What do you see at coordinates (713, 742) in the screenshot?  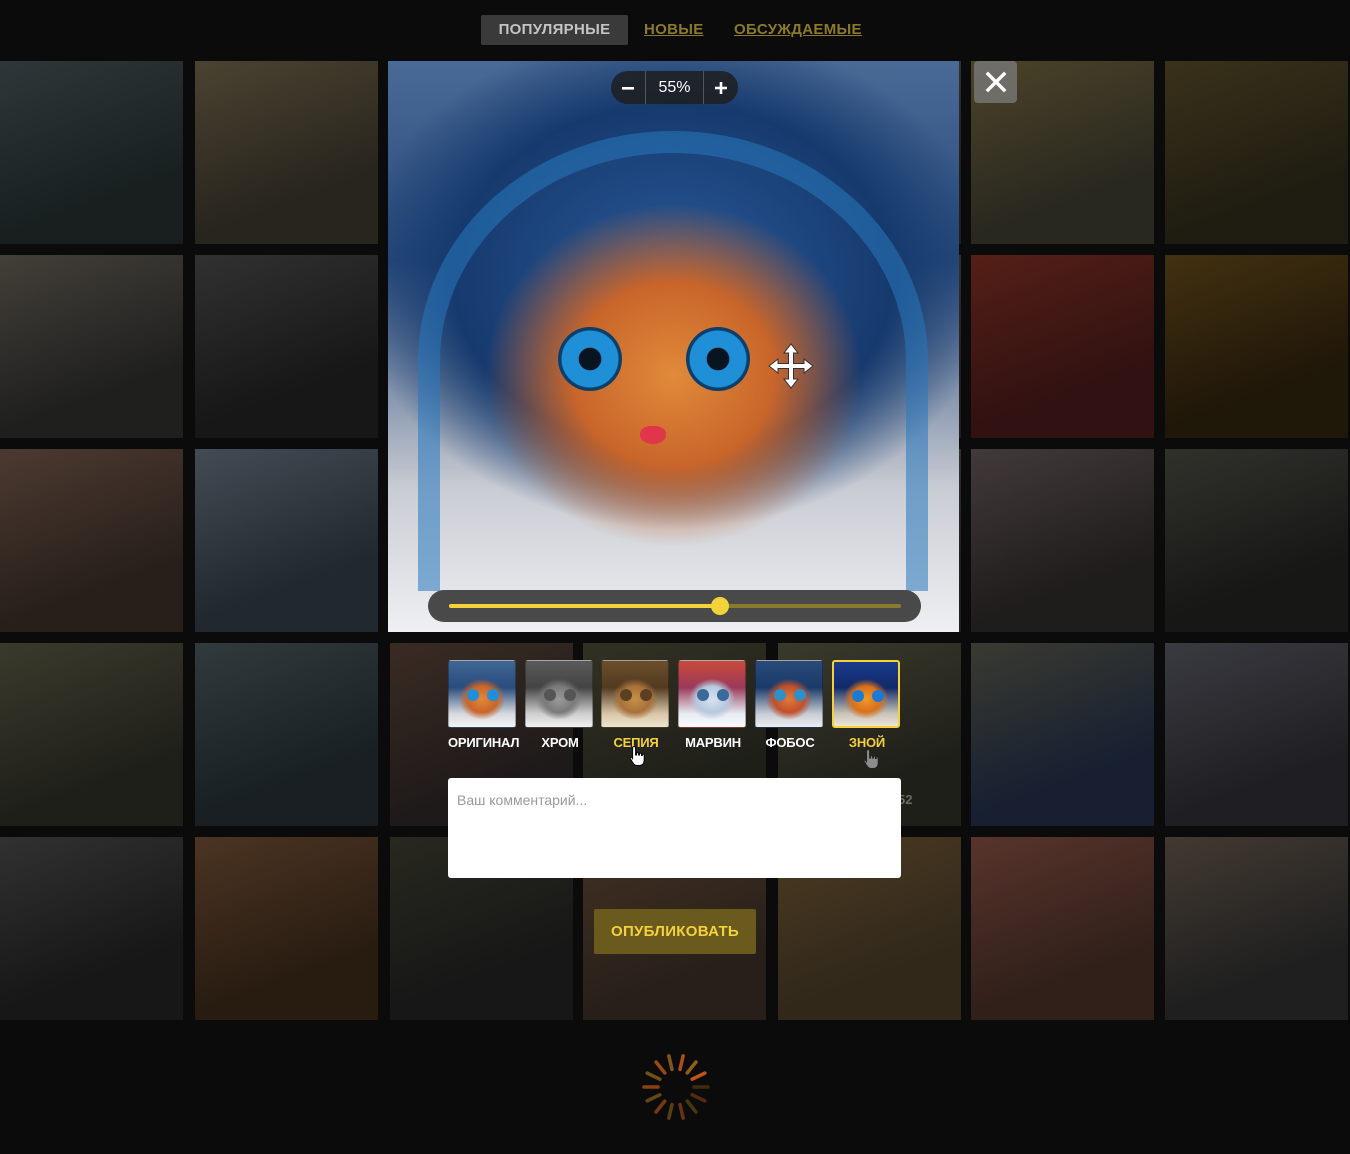 I see `filter-label: МАРВИН` at bounding box center [713, 742].